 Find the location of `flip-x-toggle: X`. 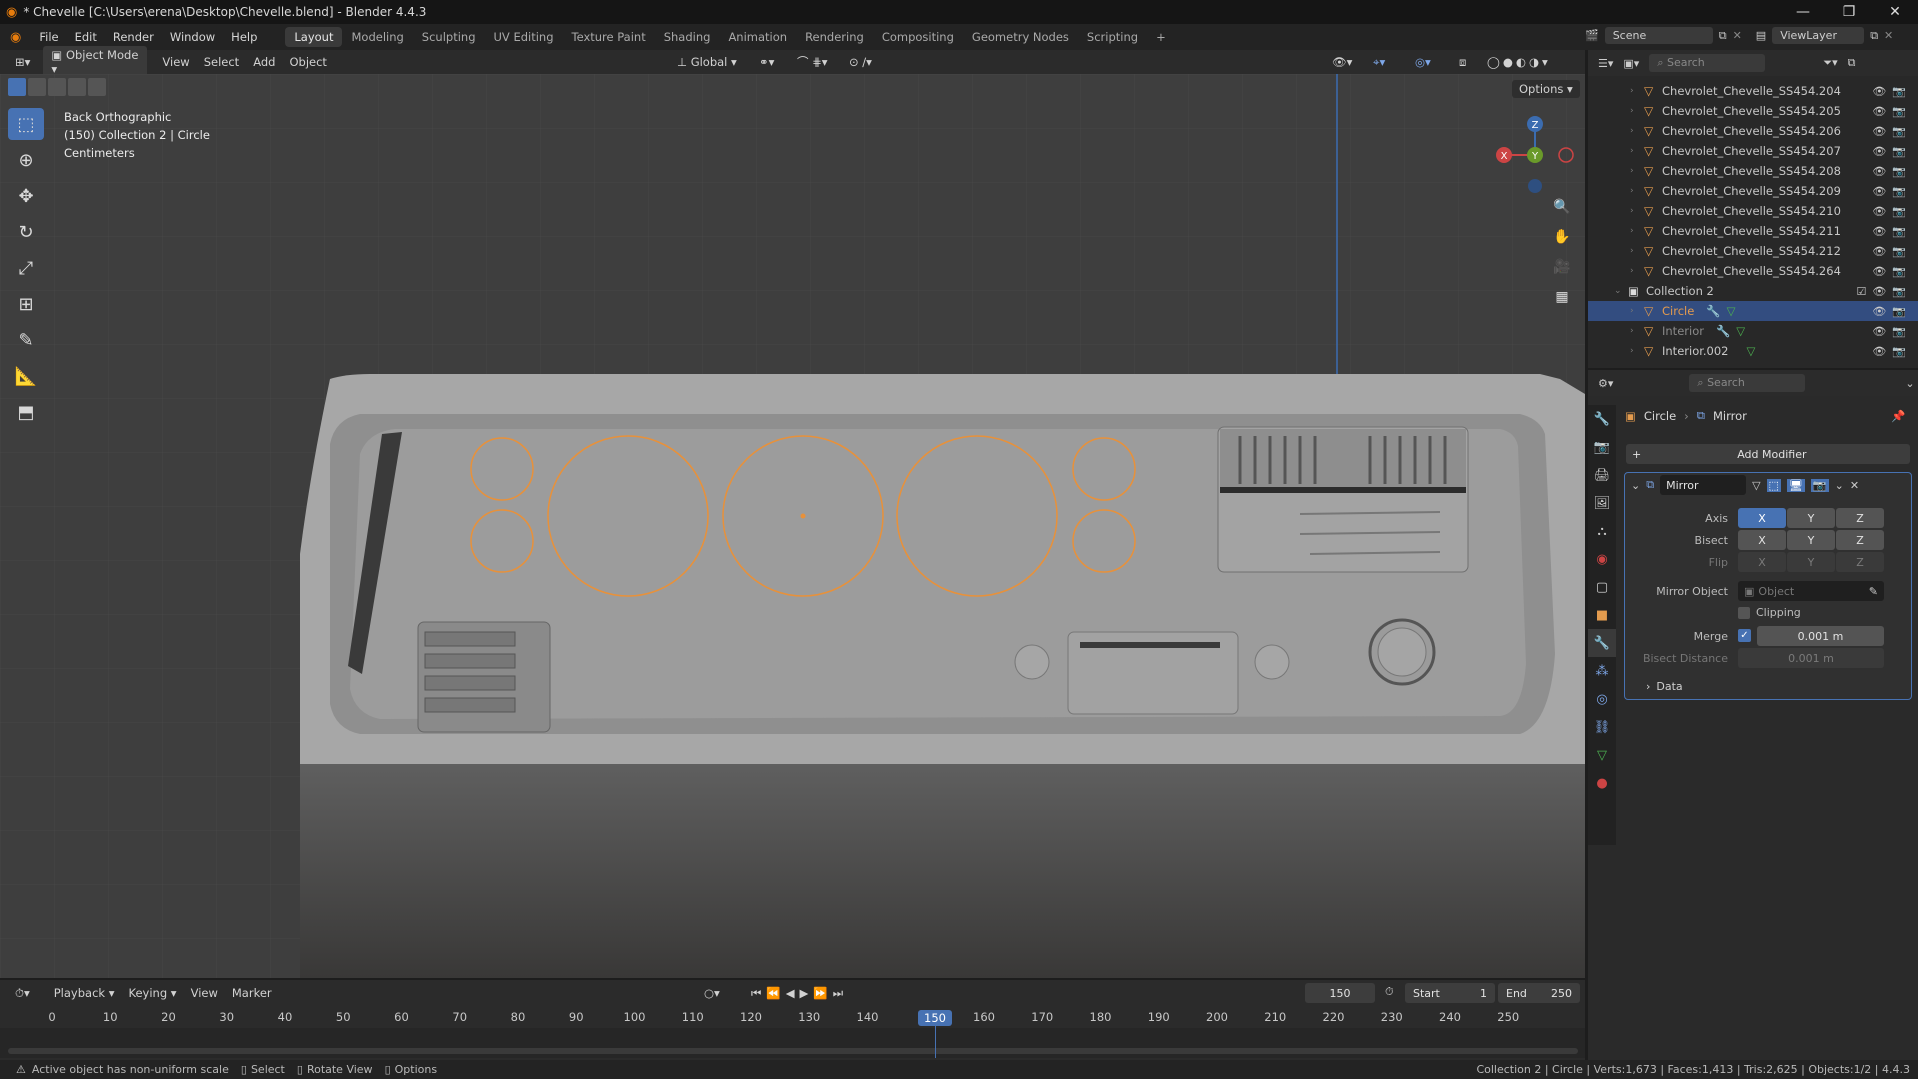

flip-x-toggle: X is located at coordinates (1762, 562).